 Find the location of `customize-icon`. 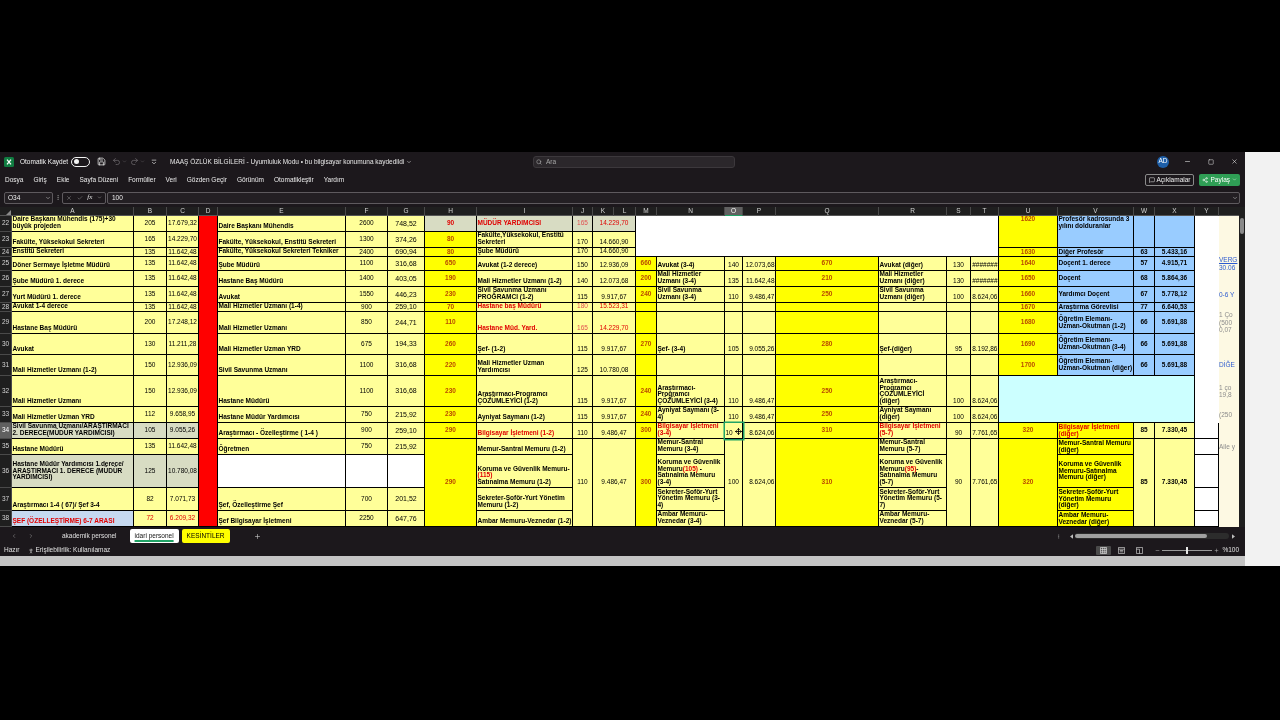

customize-icon is located at coordinates (154, 161).